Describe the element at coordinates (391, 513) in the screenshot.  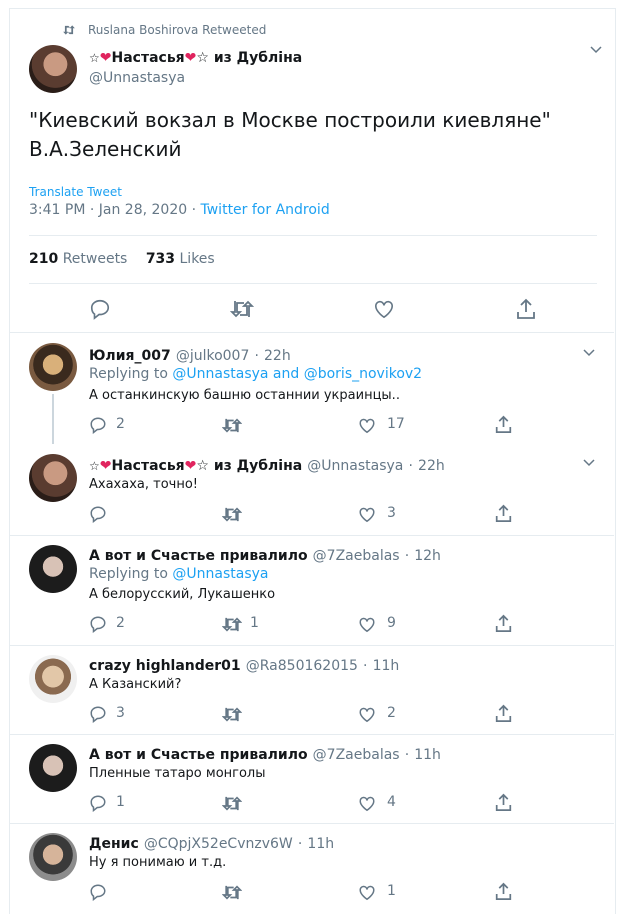
I see `like-count: 3` at that location.